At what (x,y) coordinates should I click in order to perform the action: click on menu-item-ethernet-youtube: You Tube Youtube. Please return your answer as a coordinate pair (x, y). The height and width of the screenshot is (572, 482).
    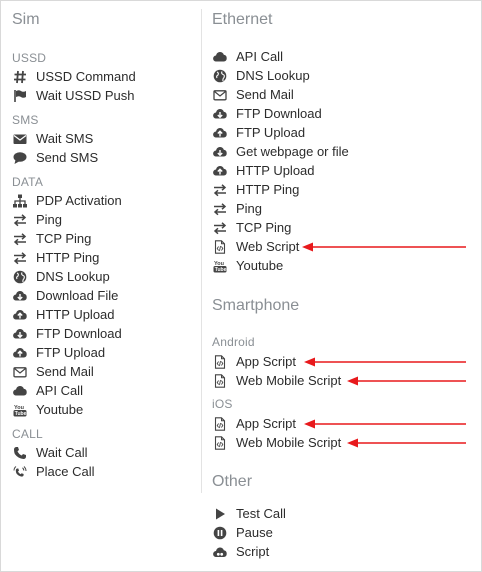
    Looking at the image, I should click on (248, 265).